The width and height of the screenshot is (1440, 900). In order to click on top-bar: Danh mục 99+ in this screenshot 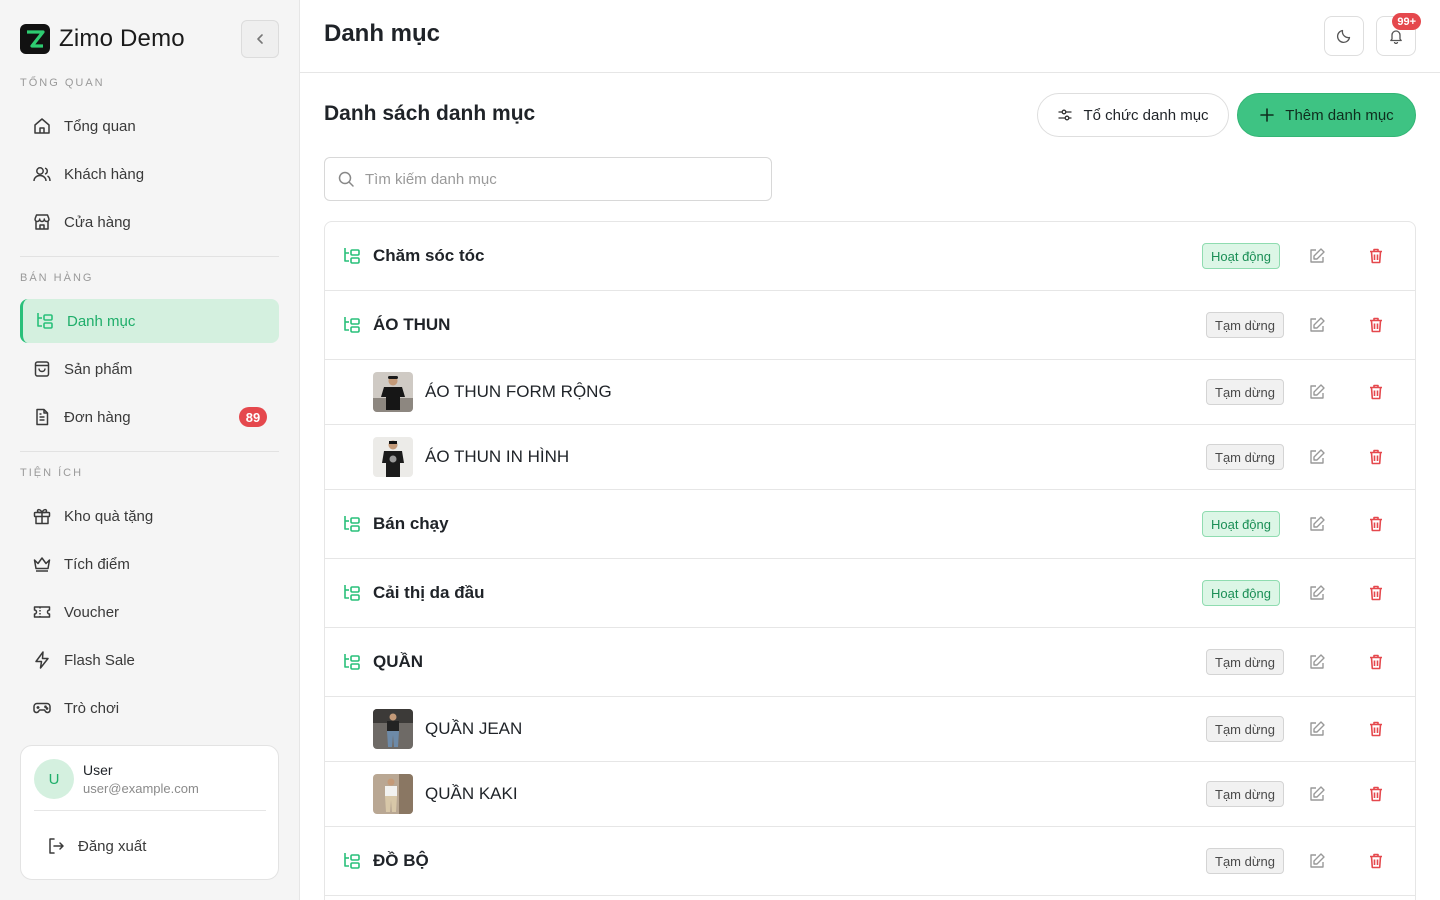, I will do `click(870, 36)`.